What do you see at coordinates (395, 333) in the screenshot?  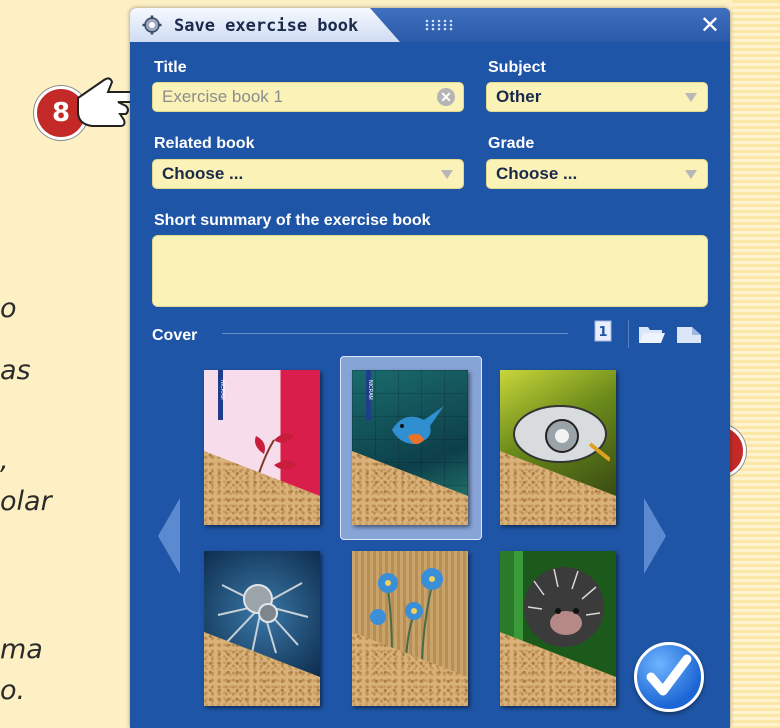 I see `cover-divider` at bounding box center [395, 333].